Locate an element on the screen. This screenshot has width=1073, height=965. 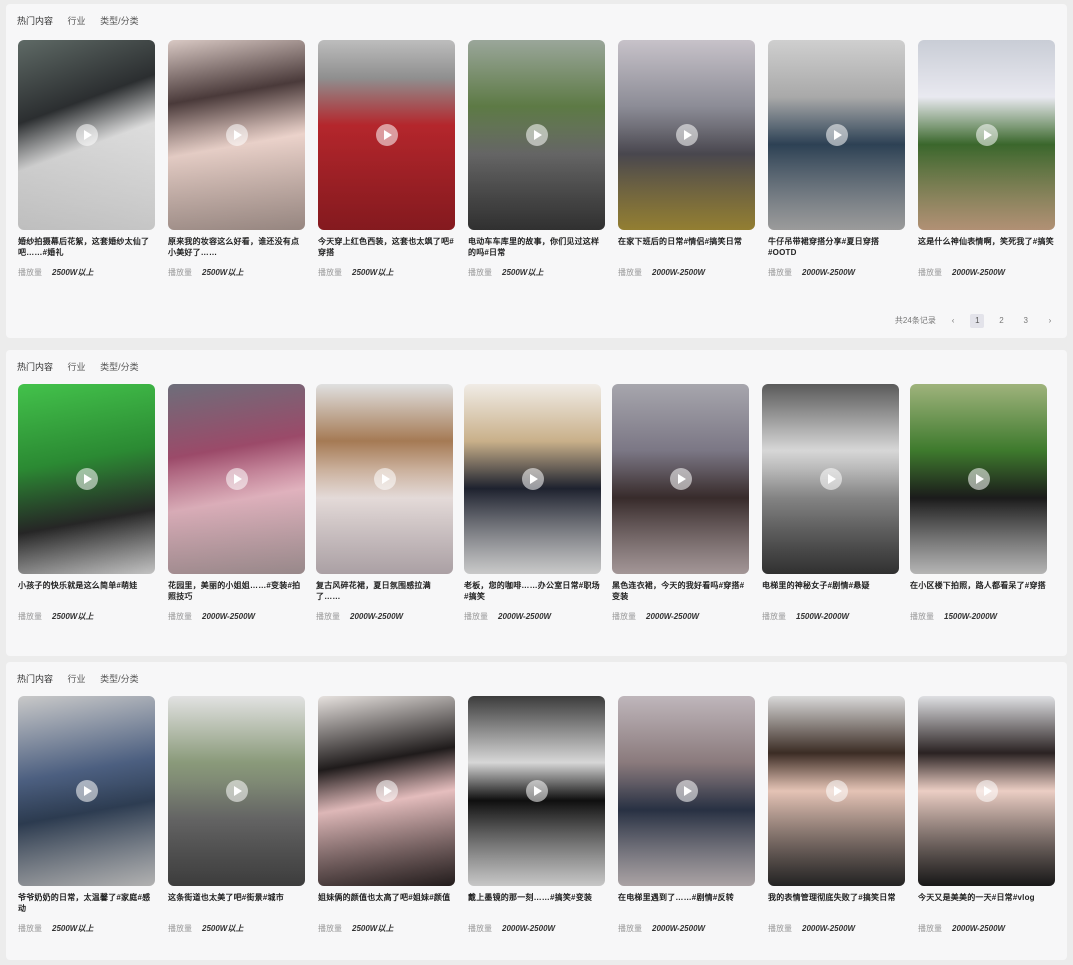
video-card: 爷爷奶奶的日常，太温馨了#家庭#感动 播放量 2500W以上 is located at coordinates (86, 815).